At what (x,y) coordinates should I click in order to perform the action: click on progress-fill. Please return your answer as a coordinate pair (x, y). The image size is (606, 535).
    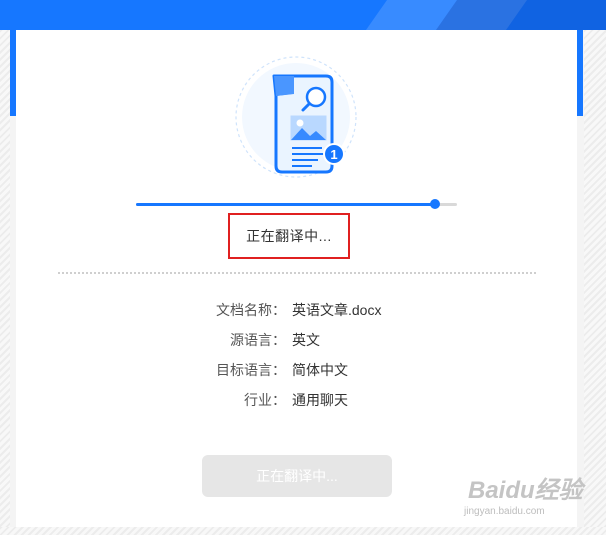
    Looking at the image, I should click on (285, 204).